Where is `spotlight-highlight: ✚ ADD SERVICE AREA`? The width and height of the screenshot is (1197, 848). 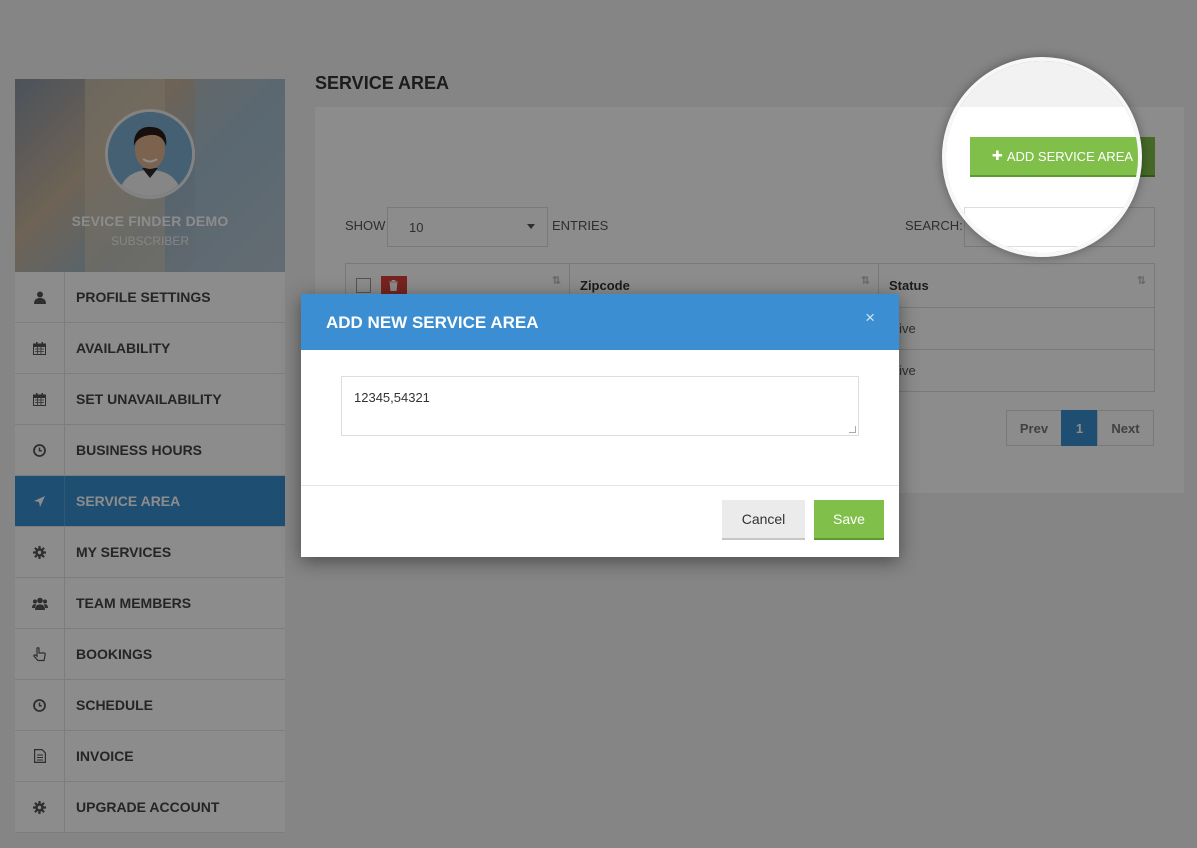 spotlight-highlight: ✚ ADD SERVICE AREA is located at coordinates (1042, 157).